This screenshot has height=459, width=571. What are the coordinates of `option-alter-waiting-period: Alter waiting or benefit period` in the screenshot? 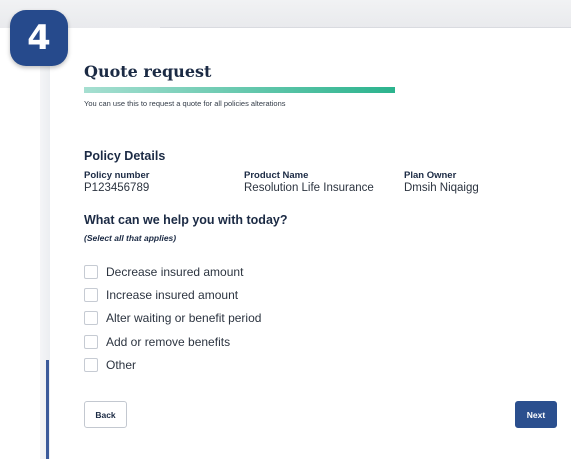 It's located at (172, 318).